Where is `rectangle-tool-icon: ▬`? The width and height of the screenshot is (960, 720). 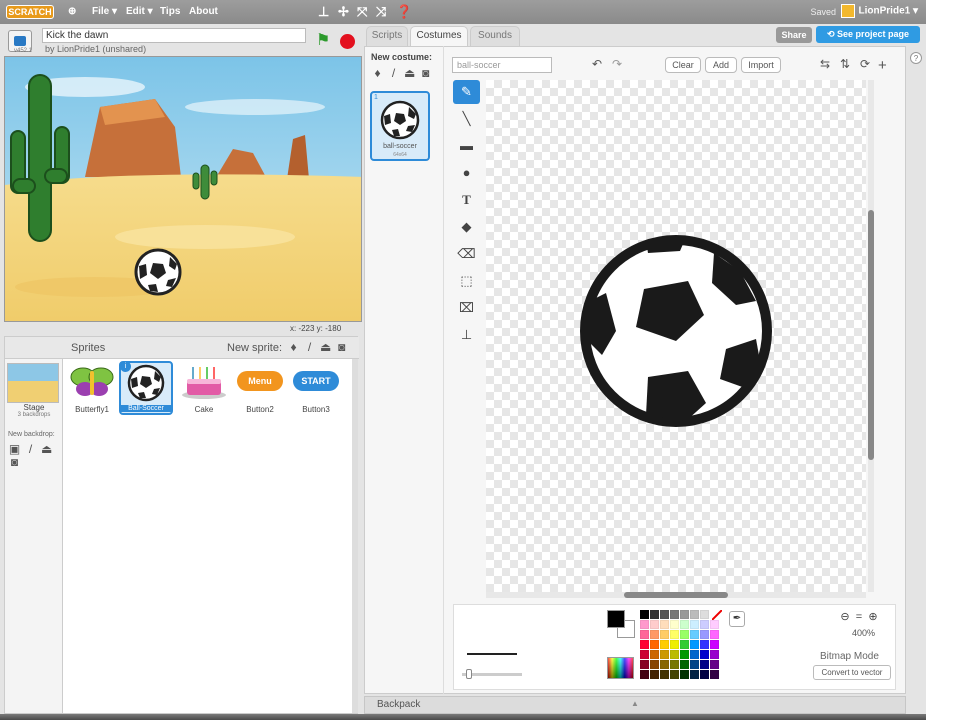 rectangle-tool-icon: ▬ is located at coordinates (466, 146).